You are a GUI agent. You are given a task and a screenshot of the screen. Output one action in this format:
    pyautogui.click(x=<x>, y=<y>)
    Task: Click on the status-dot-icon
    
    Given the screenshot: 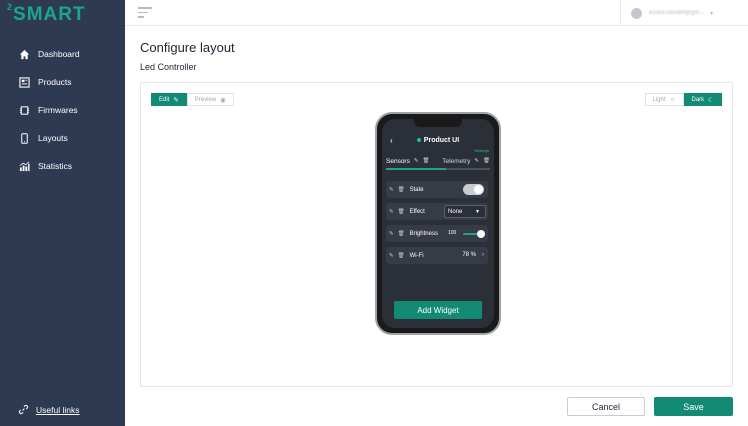 What is the action you would take?
    pyautogui.click(x=418, y=140)
    